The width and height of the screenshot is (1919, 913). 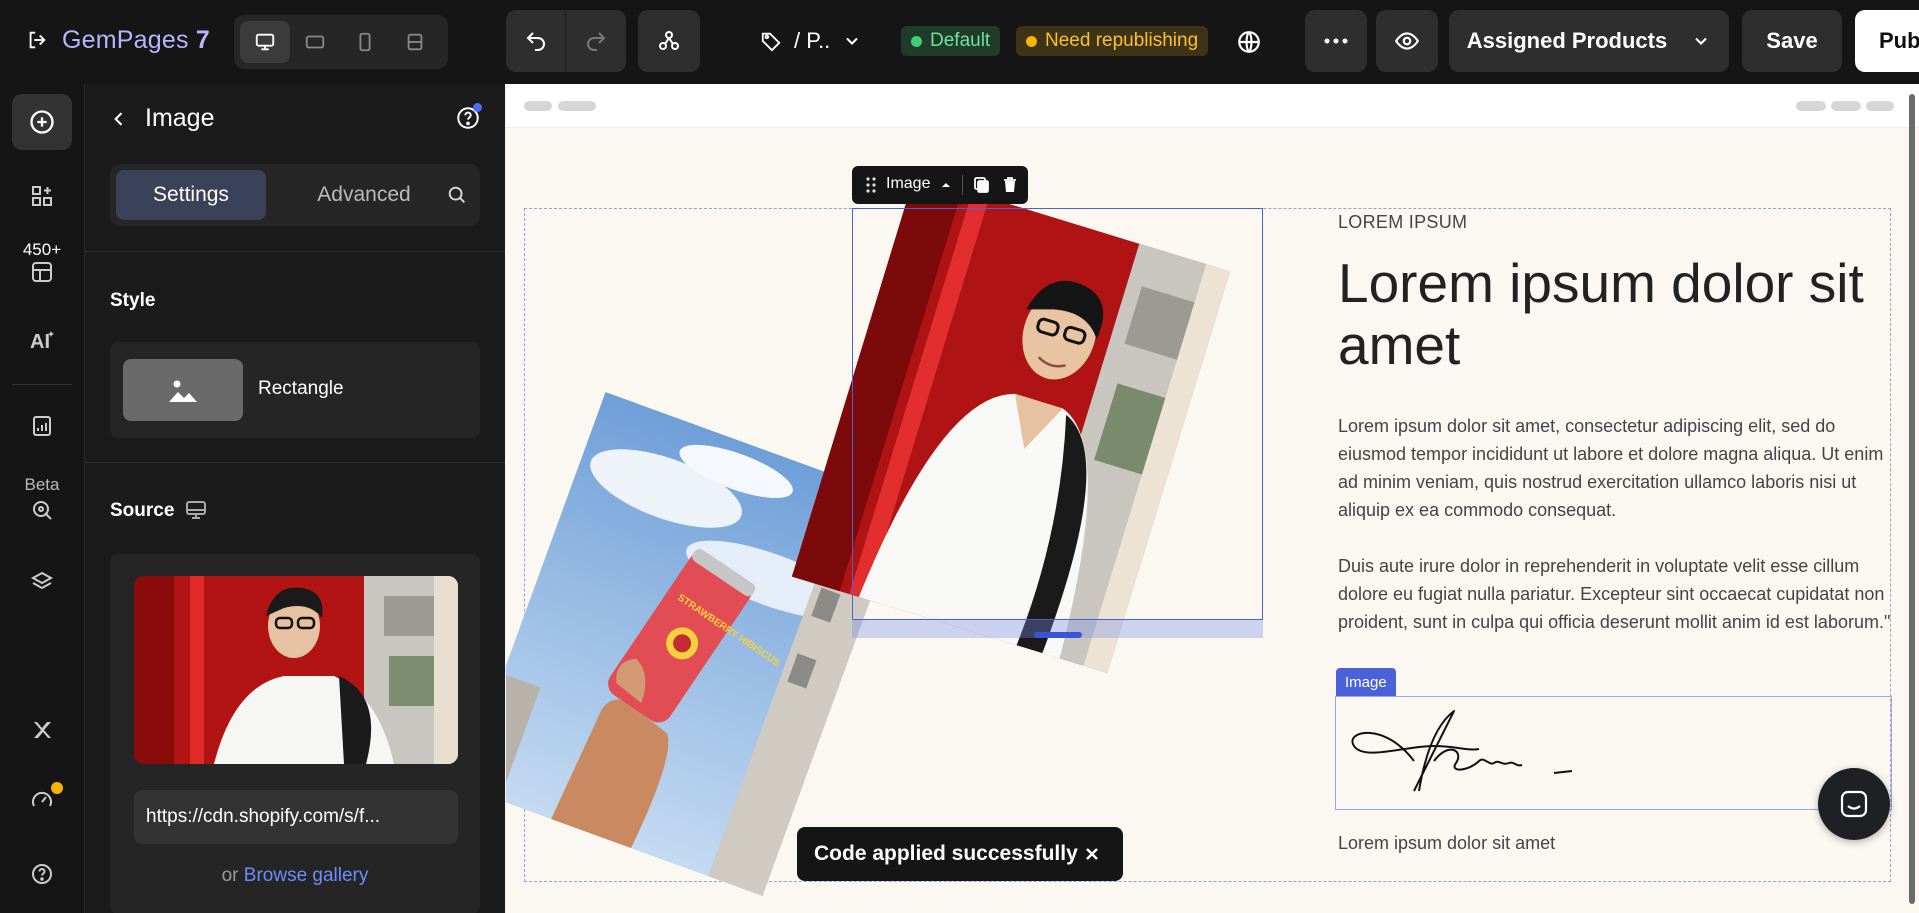 I want to click on device-source-icon, so click(x=196, y=510).